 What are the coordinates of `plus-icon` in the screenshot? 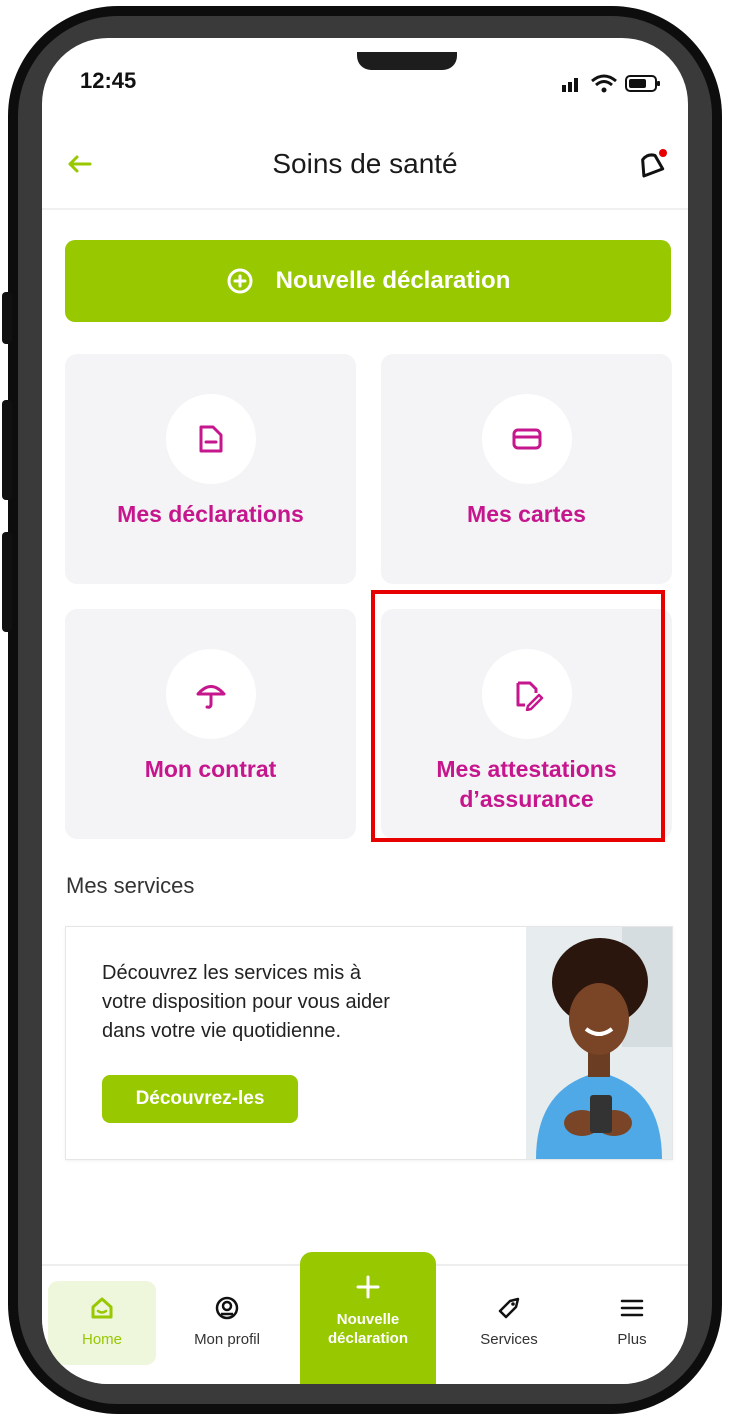 It's located at (368, 1287).